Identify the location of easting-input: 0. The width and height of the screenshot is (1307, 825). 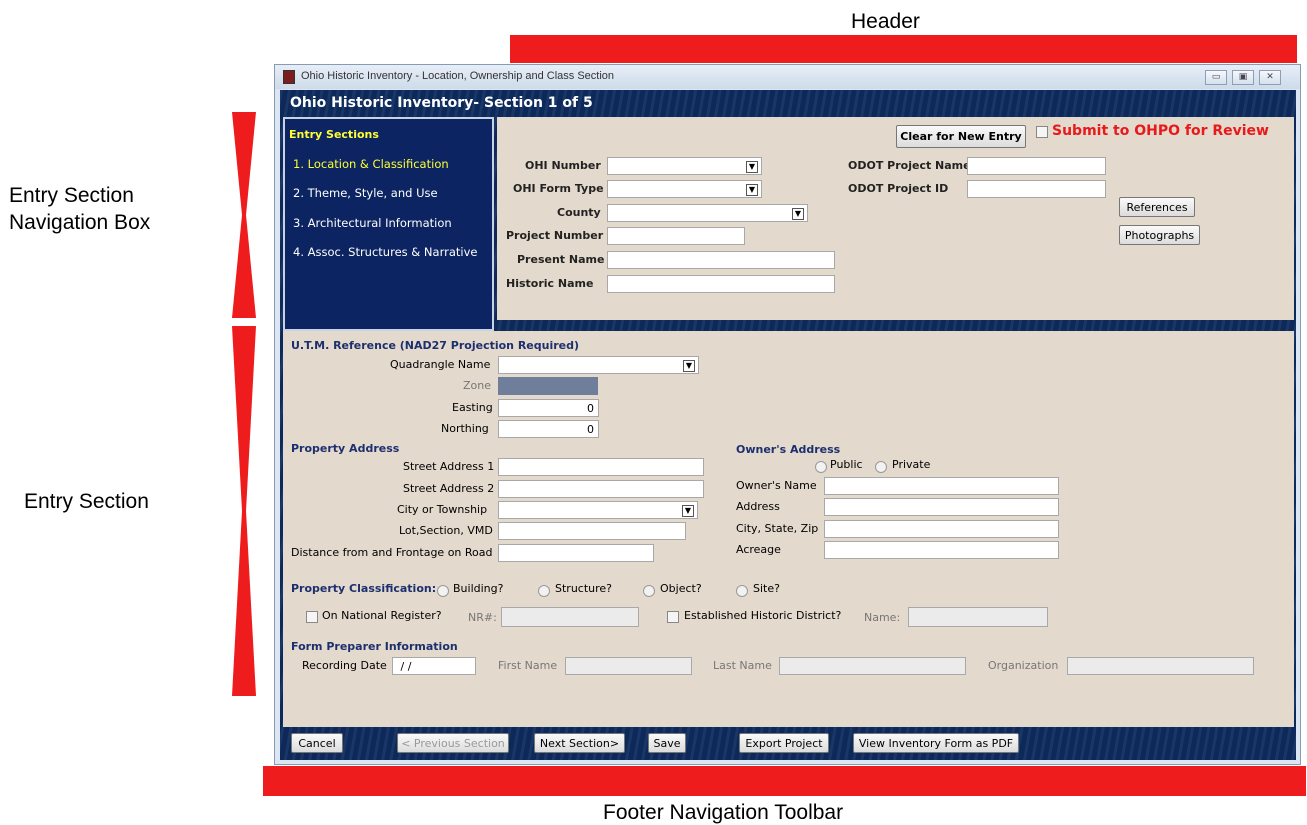
(548, 408).